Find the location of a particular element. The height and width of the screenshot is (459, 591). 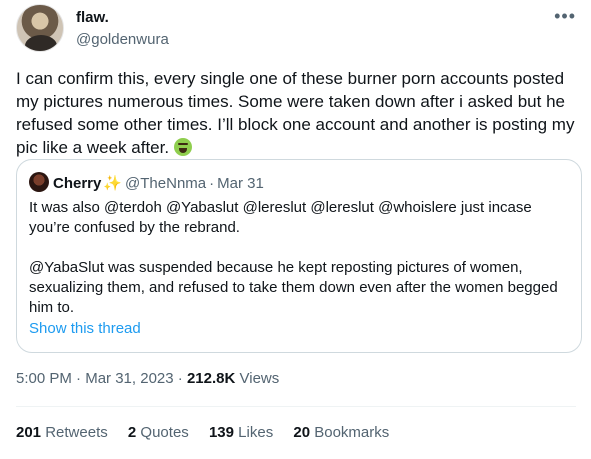

quoted-tweet-header: Cherry ✨ @TheNnma · Mar 31 is located at coordinates (146, 182).